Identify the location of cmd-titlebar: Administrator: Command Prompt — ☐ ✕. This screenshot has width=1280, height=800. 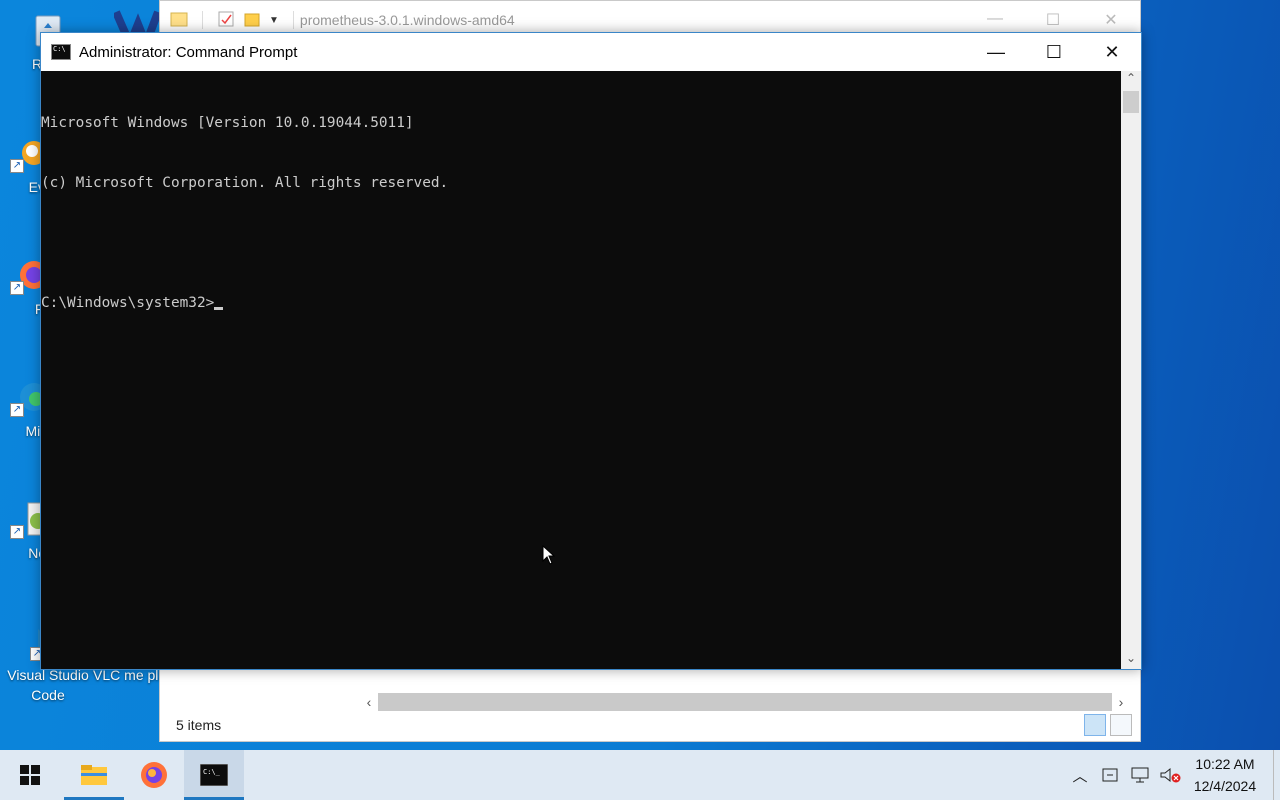
(591, 52).